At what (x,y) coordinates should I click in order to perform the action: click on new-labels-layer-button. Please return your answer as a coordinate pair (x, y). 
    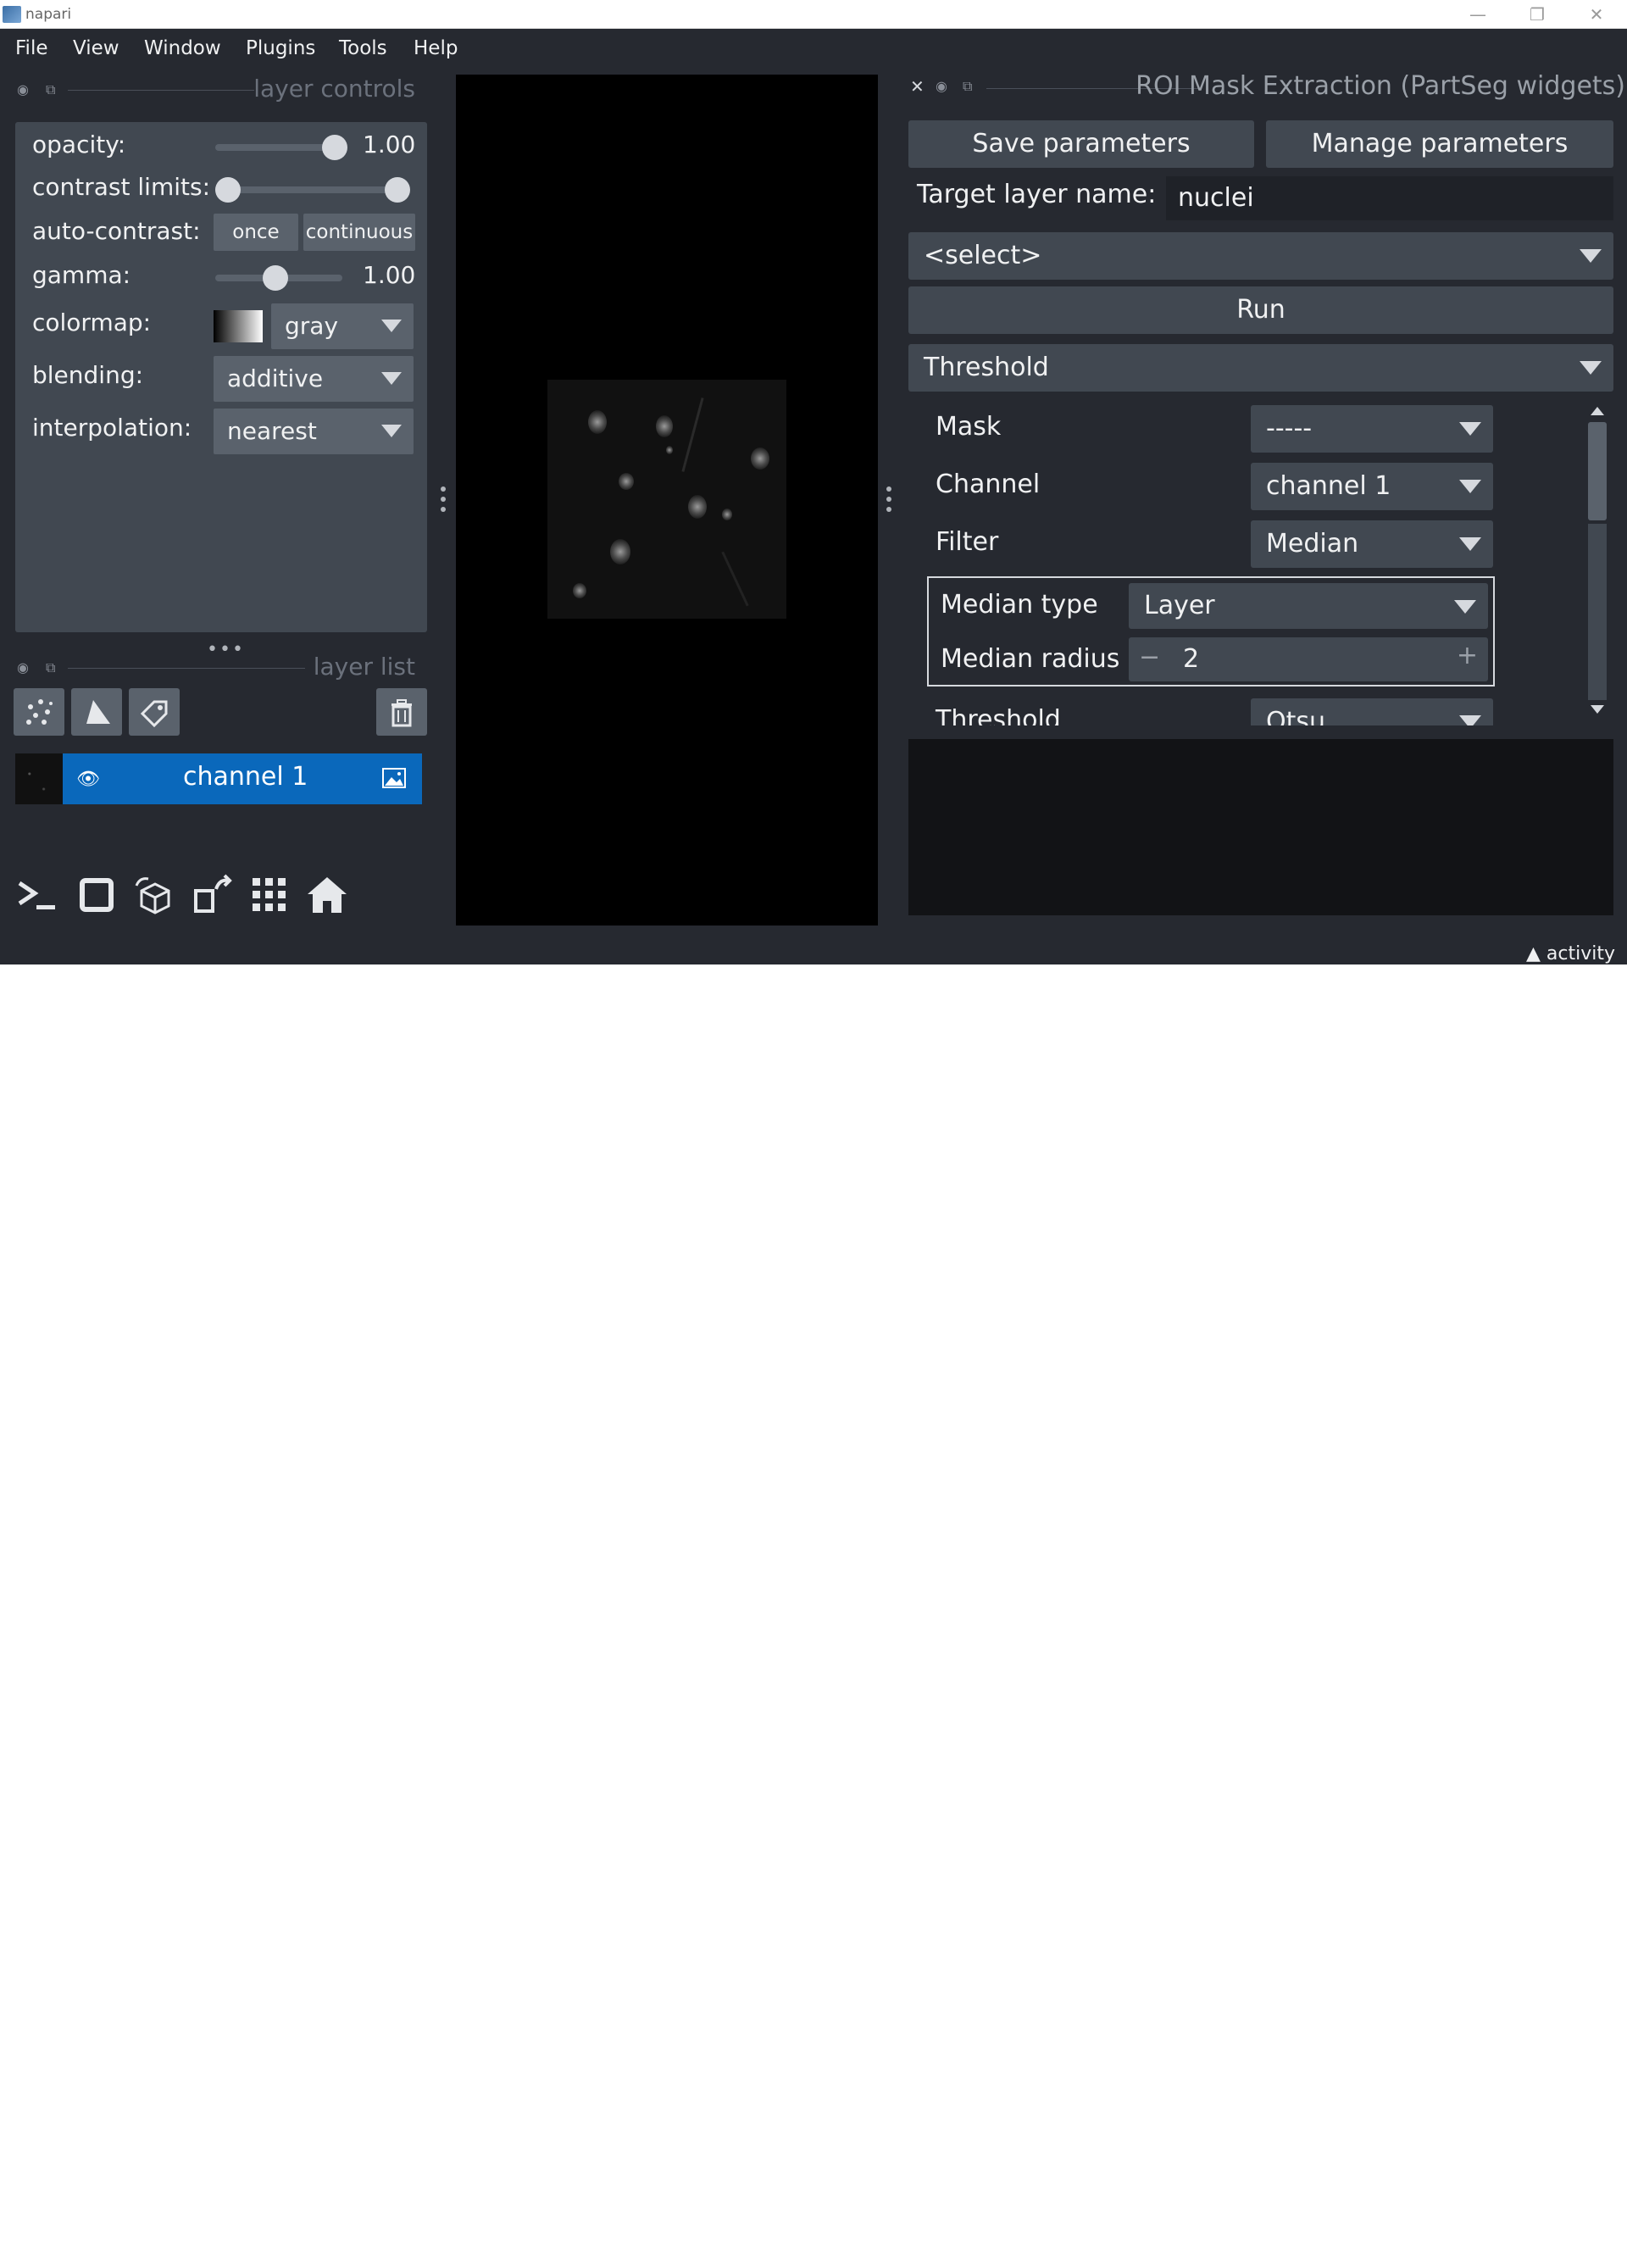
    Looking at the image, I should click on (155, 712).